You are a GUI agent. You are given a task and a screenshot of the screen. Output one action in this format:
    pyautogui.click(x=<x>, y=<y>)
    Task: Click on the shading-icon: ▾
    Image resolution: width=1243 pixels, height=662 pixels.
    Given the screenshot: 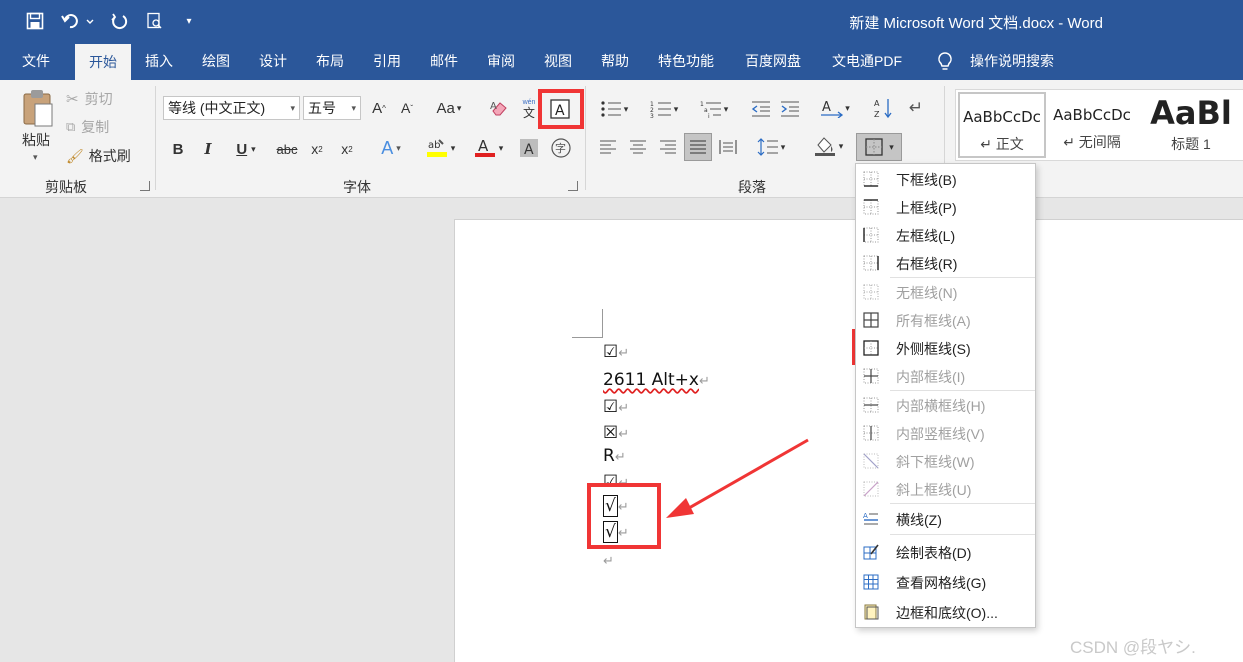 What is the action you would take?
    pyautogui.click(x=828, y=146)
    